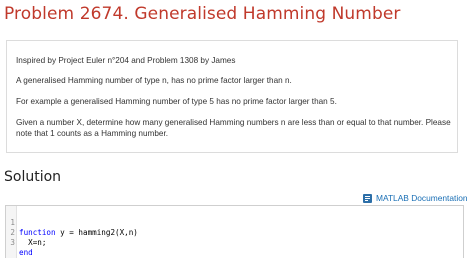 The width and height of the screenshot is (474, 268). I want to click on problem-title: Problem 2674. Generalised Hamming Number, so click(202, 14).